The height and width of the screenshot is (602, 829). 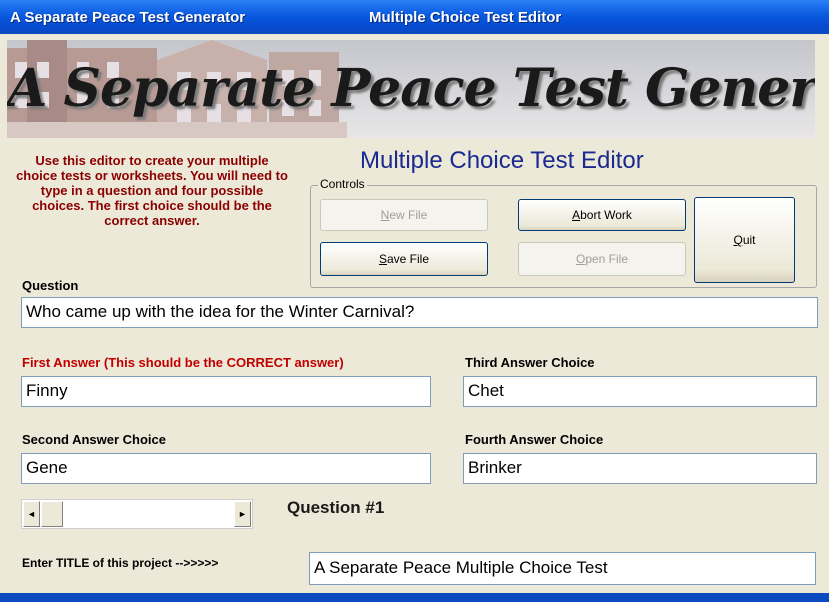 I want to click on second-answer-label: Second Answer Choice, so click(x=94, y=439).